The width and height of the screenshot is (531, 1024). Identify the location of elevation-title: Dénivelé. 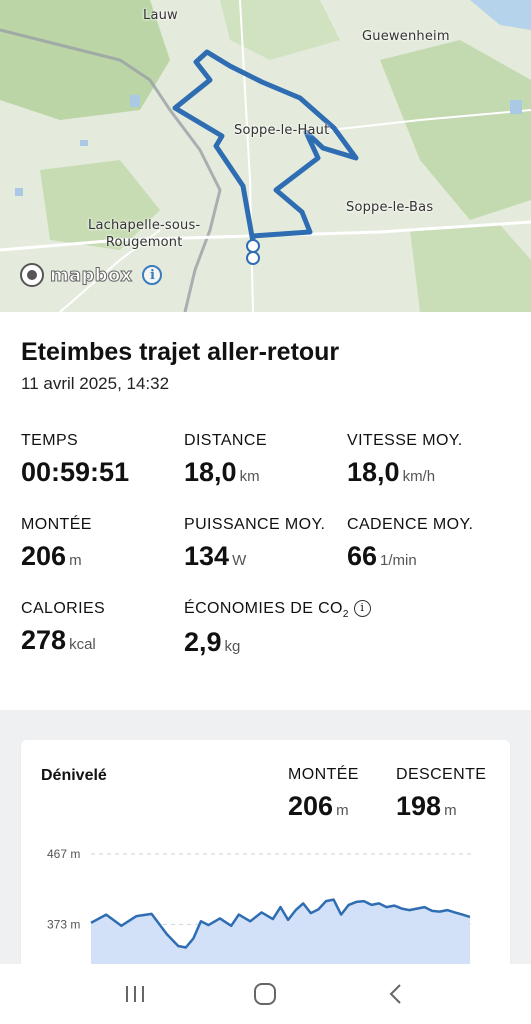
(74, 775).